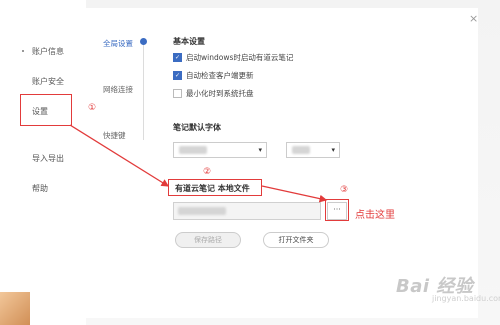 The width and height of the screenshot is (500, 325). Describe the element at coordinates (15, 308) in the screenshot. I see `avatar` at that location.